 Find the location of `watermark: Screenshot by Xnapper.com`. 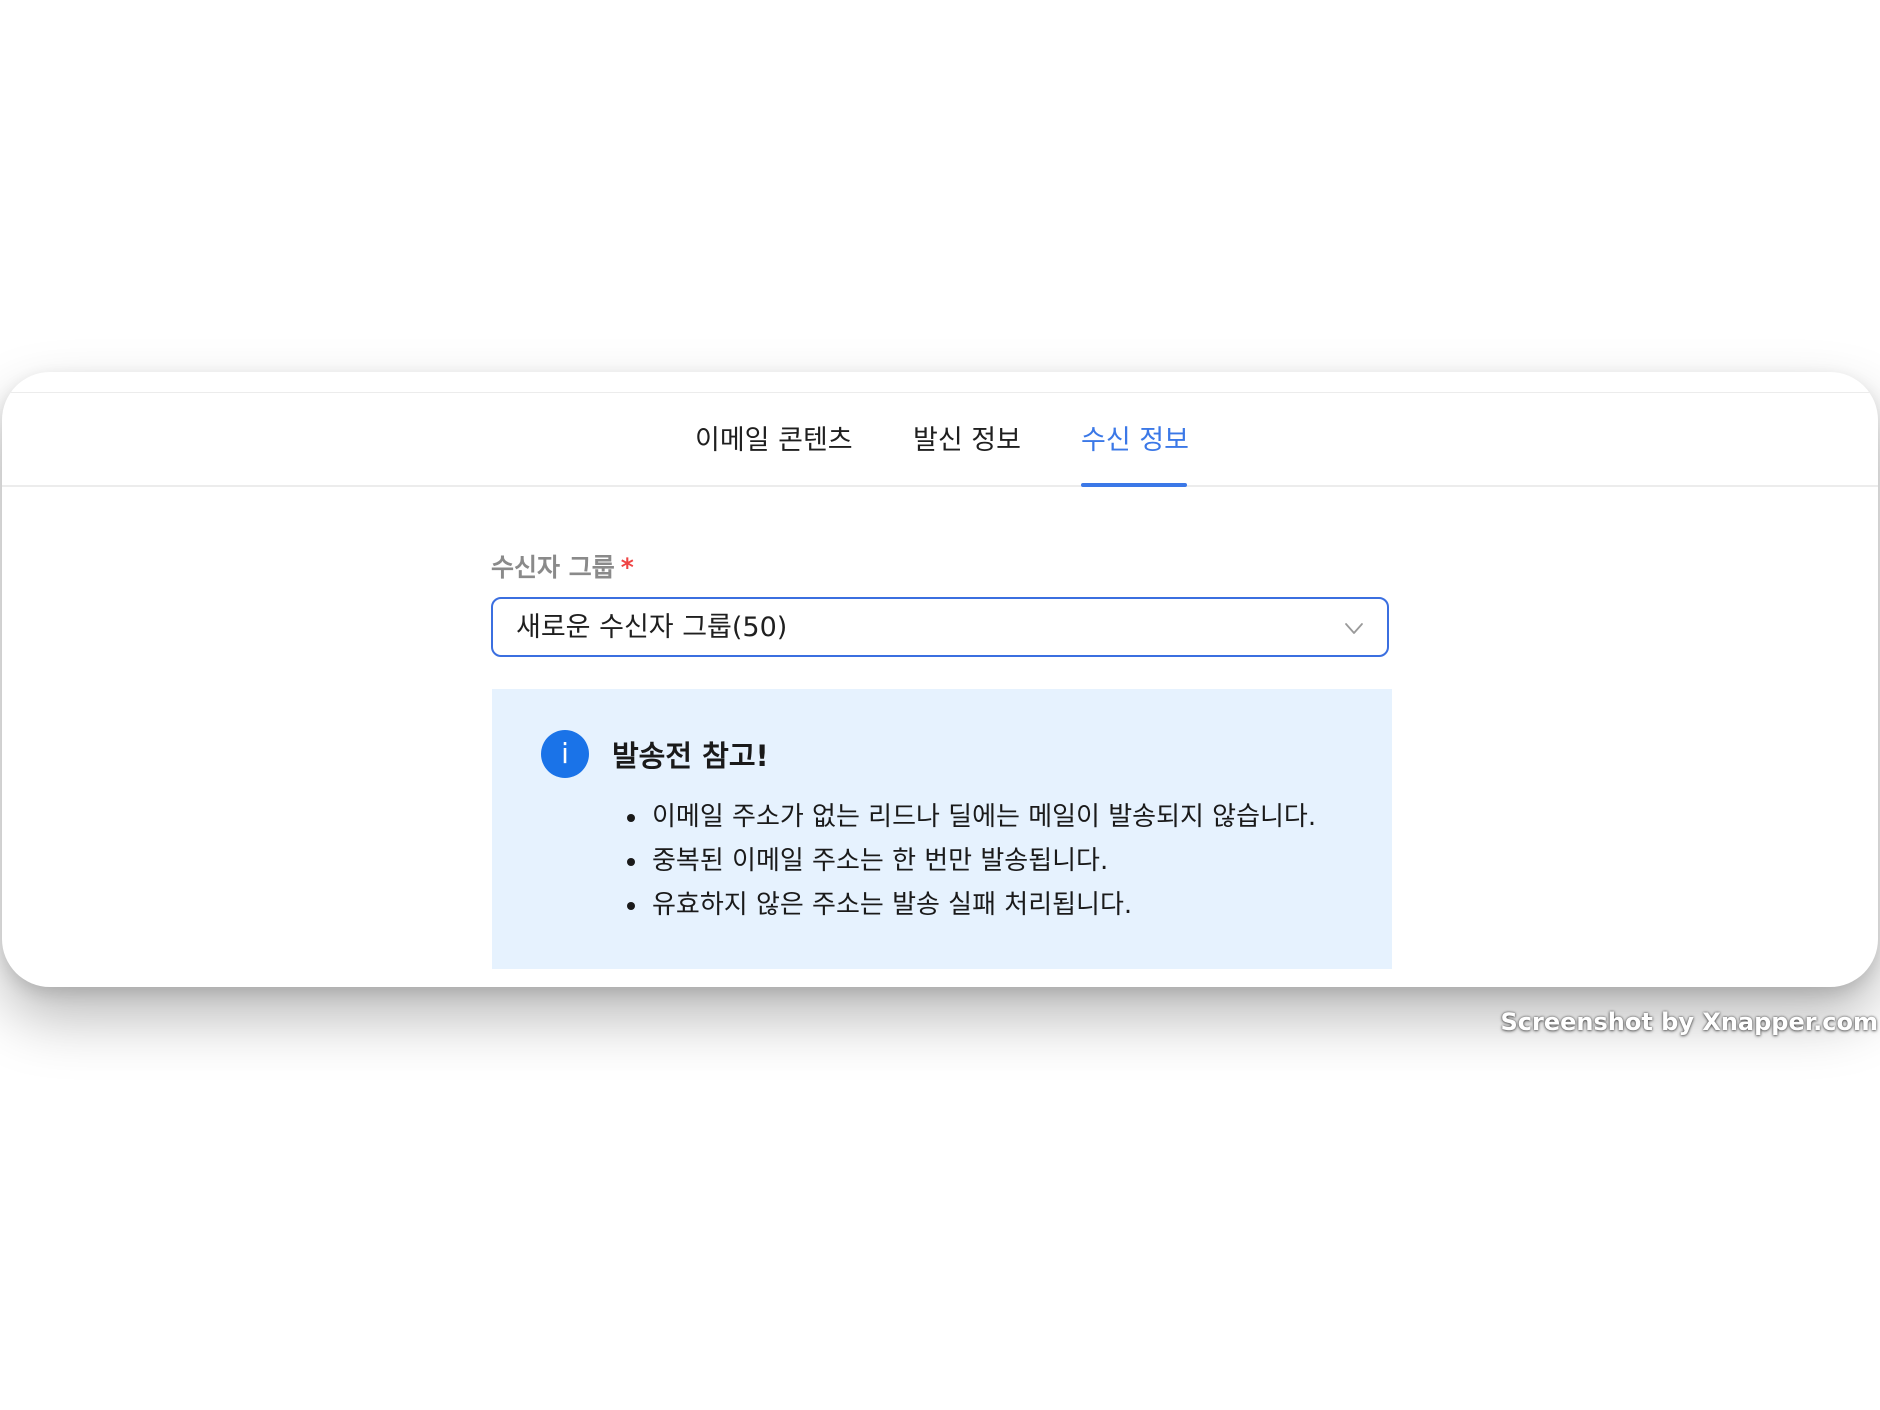

watermark: Screenshot by Xnapper.com is located at coordinates (1689, 1022).